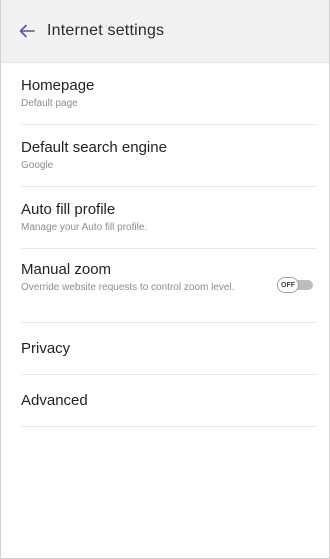 This screenshot has height=559, width=330. What do you see at coordinates (106, 30) in the screenshot?
I see `page-title: Internet settings` at bounding box center [106, 30].